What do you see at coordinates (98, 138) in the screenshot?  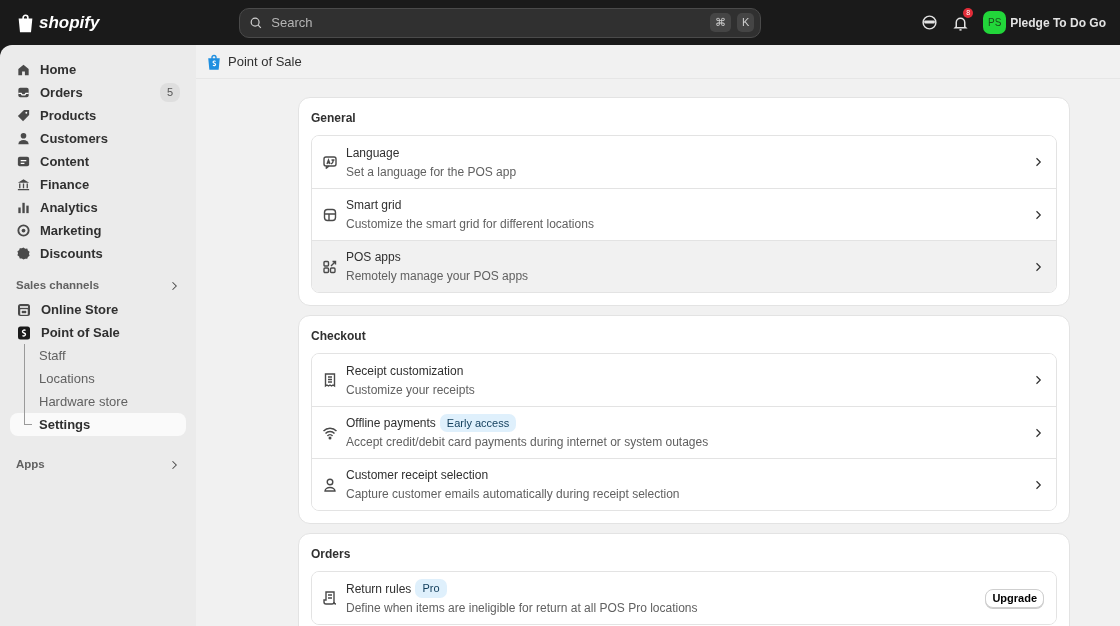 I see `sidebar-item: Customers` at bounding box center [98, 138].